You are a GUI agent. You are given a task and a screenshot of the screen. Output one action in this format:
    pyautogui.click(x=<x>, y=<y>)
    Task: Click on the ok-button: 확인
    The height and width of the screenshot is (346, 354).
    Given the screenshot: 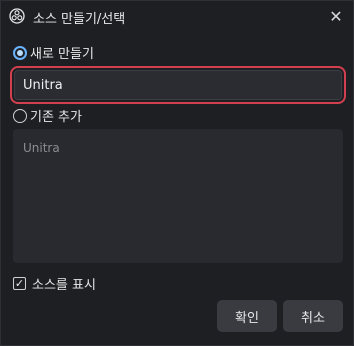 What is the action you would take?
    pyautogui.click(x=247, y=316)
    